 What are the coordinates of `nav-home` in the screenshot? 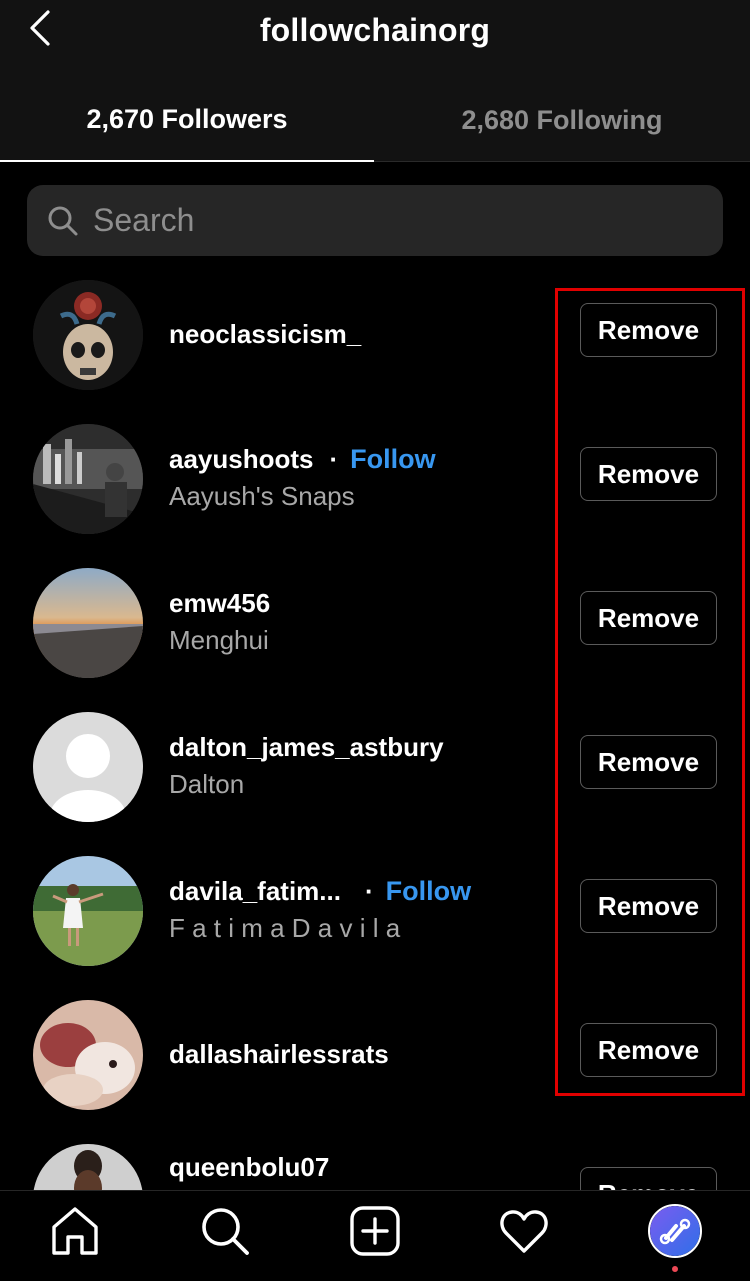 It's located at (75, 1231).